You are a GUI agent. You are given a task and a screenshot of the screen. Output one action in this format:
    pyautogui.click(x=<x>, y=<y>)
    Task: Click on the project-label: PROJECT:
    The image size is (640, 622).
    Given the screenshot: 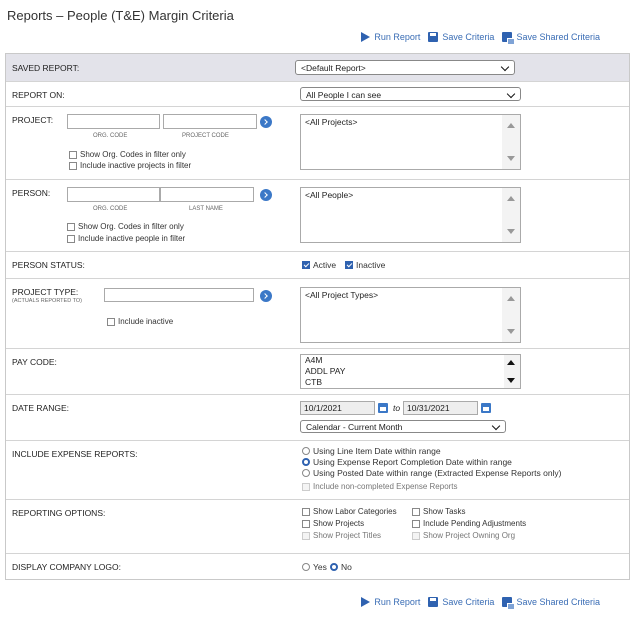 What is the action you would take?
    pyautogui.click(x=33, y=120)
    